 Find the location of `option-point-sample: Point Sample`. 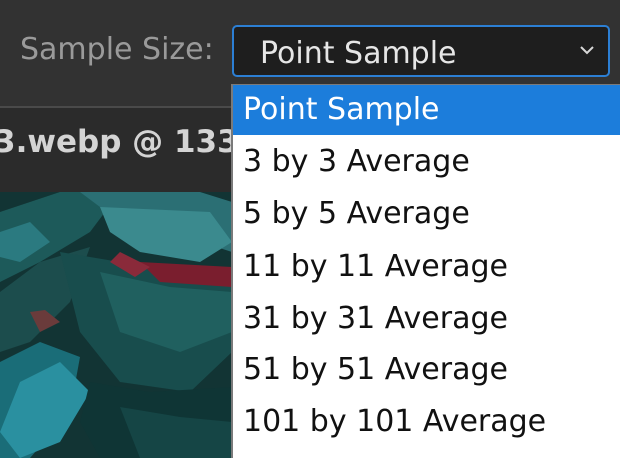

option-point-sample: Point Sample is located at coordinates (426, 110).